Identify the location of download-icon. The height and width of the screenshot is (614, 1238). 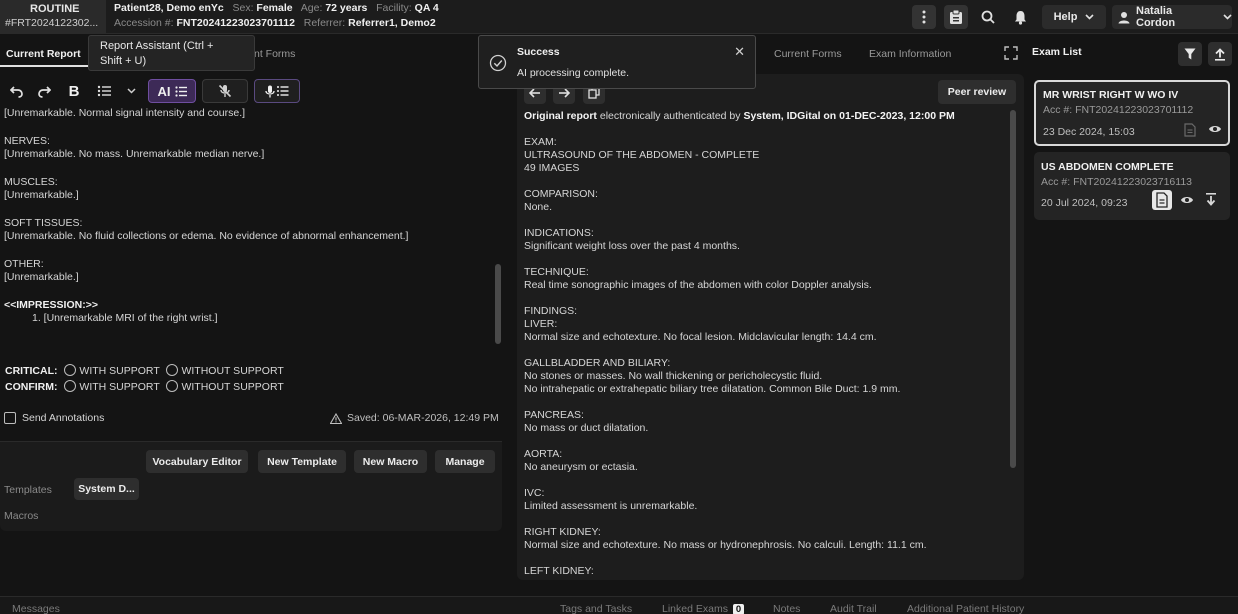
(1211, 199).